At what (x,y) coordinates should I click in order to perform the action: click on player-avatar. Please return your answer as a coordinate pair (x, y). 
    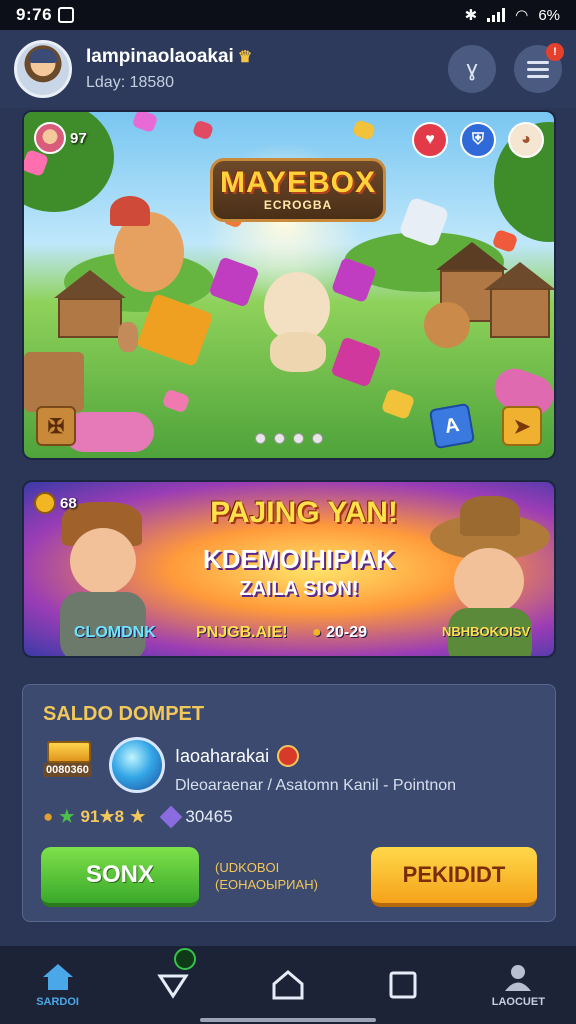
    Looking at the image, I should click on (50, 138).